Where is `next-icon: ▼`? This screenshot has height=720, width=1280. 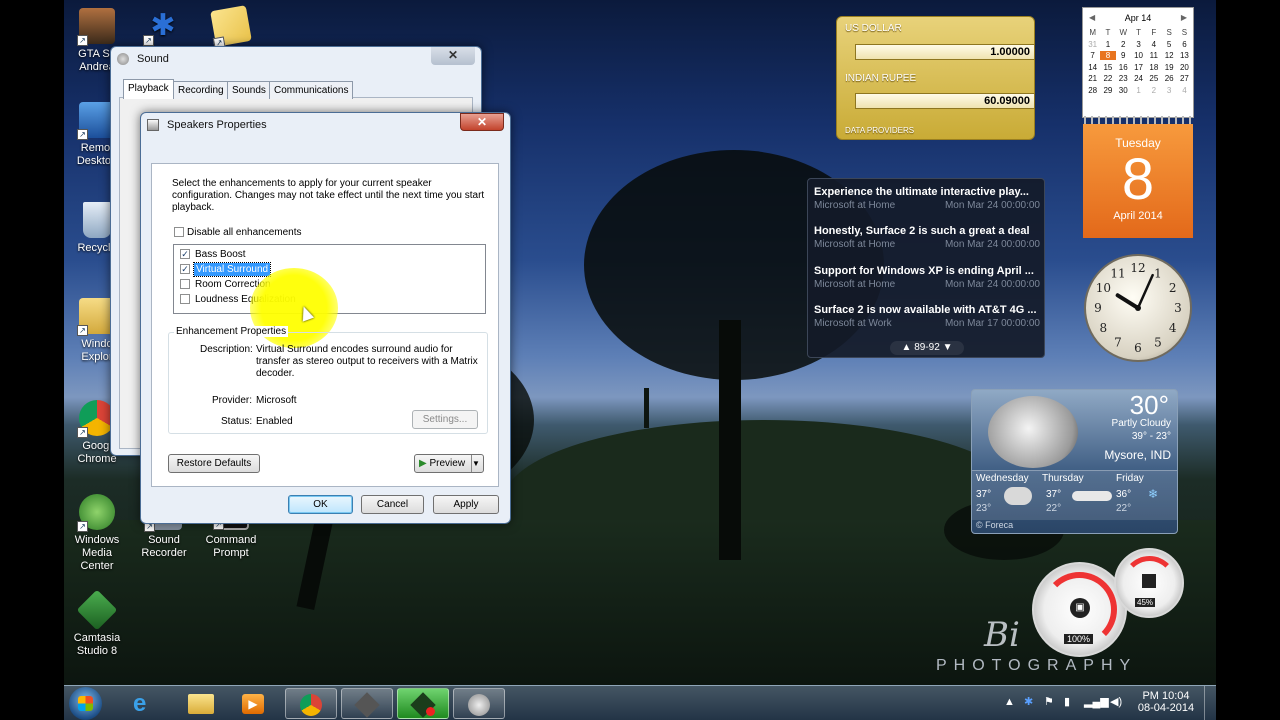 next-icon: ▼ is located at coordinates (948, 347).